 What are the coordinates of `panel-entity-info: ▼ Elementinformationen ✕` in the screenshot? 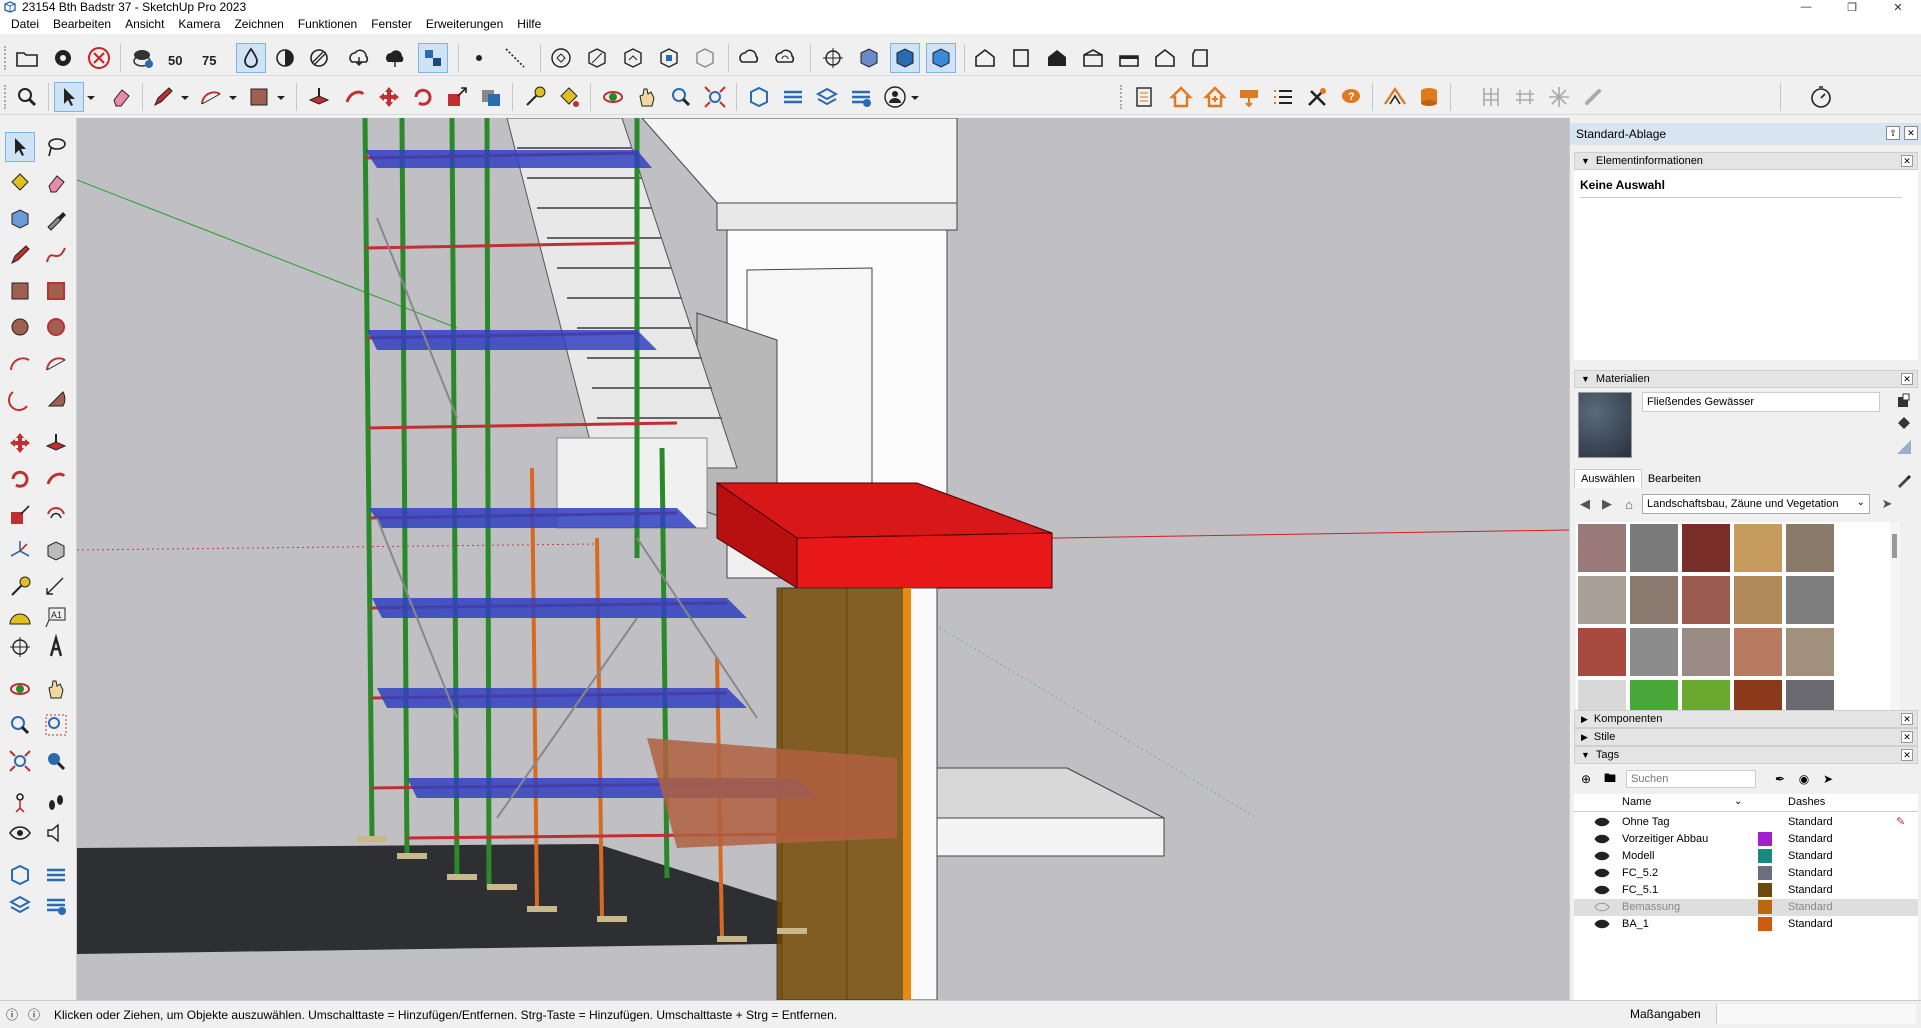 It's located at (1746, 161).